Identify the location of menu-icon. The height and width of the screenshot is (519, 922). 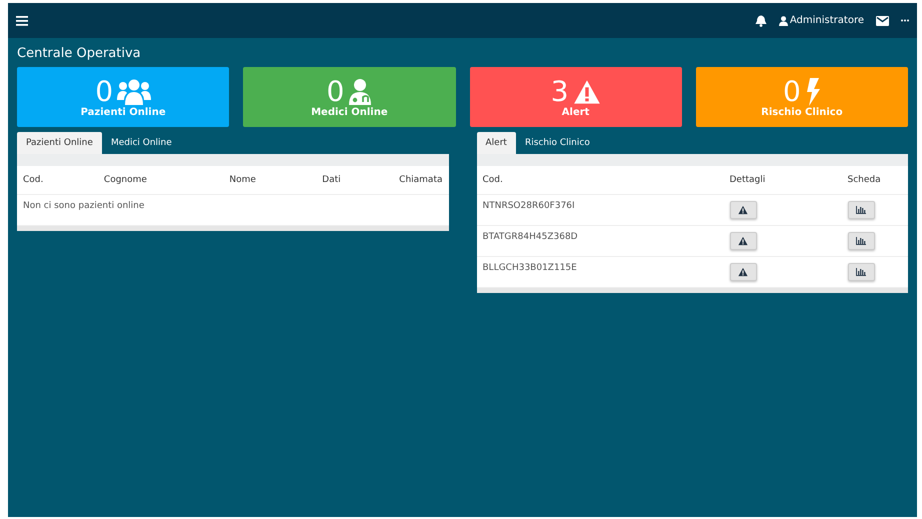
(22, 21).